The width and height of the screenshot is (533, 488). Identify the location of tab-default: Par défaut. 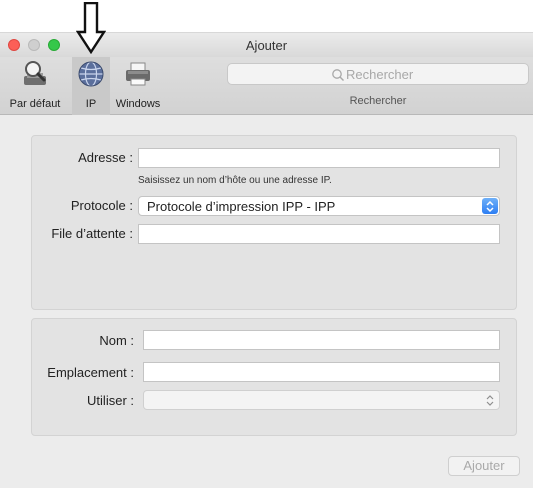
(35, 86).